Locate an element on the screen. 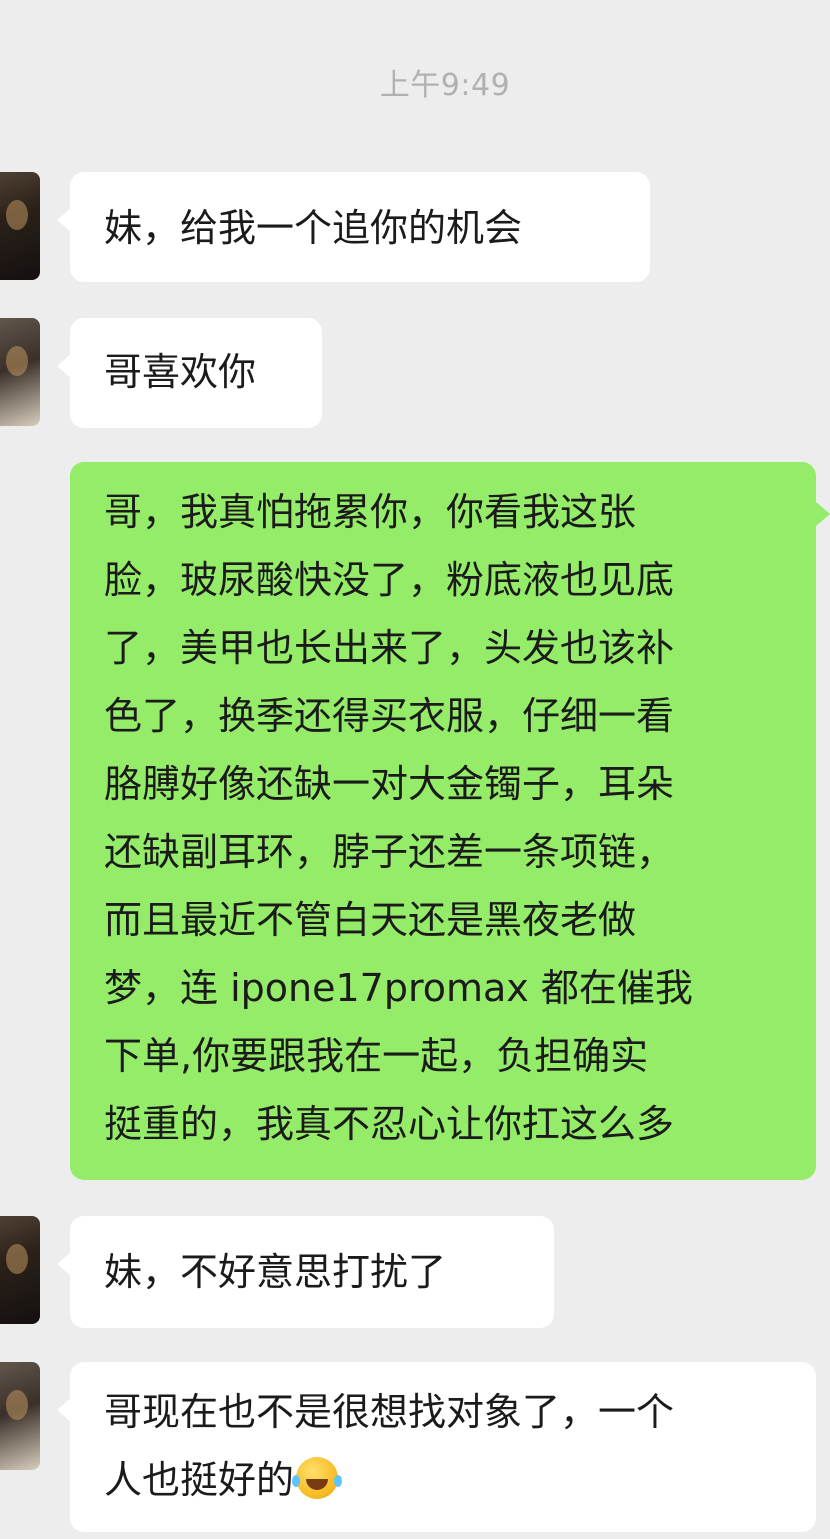 This screenshot has width=830, height=1539. message-text-segment: 人也挺好的 is located at coordinates (199, 1480).